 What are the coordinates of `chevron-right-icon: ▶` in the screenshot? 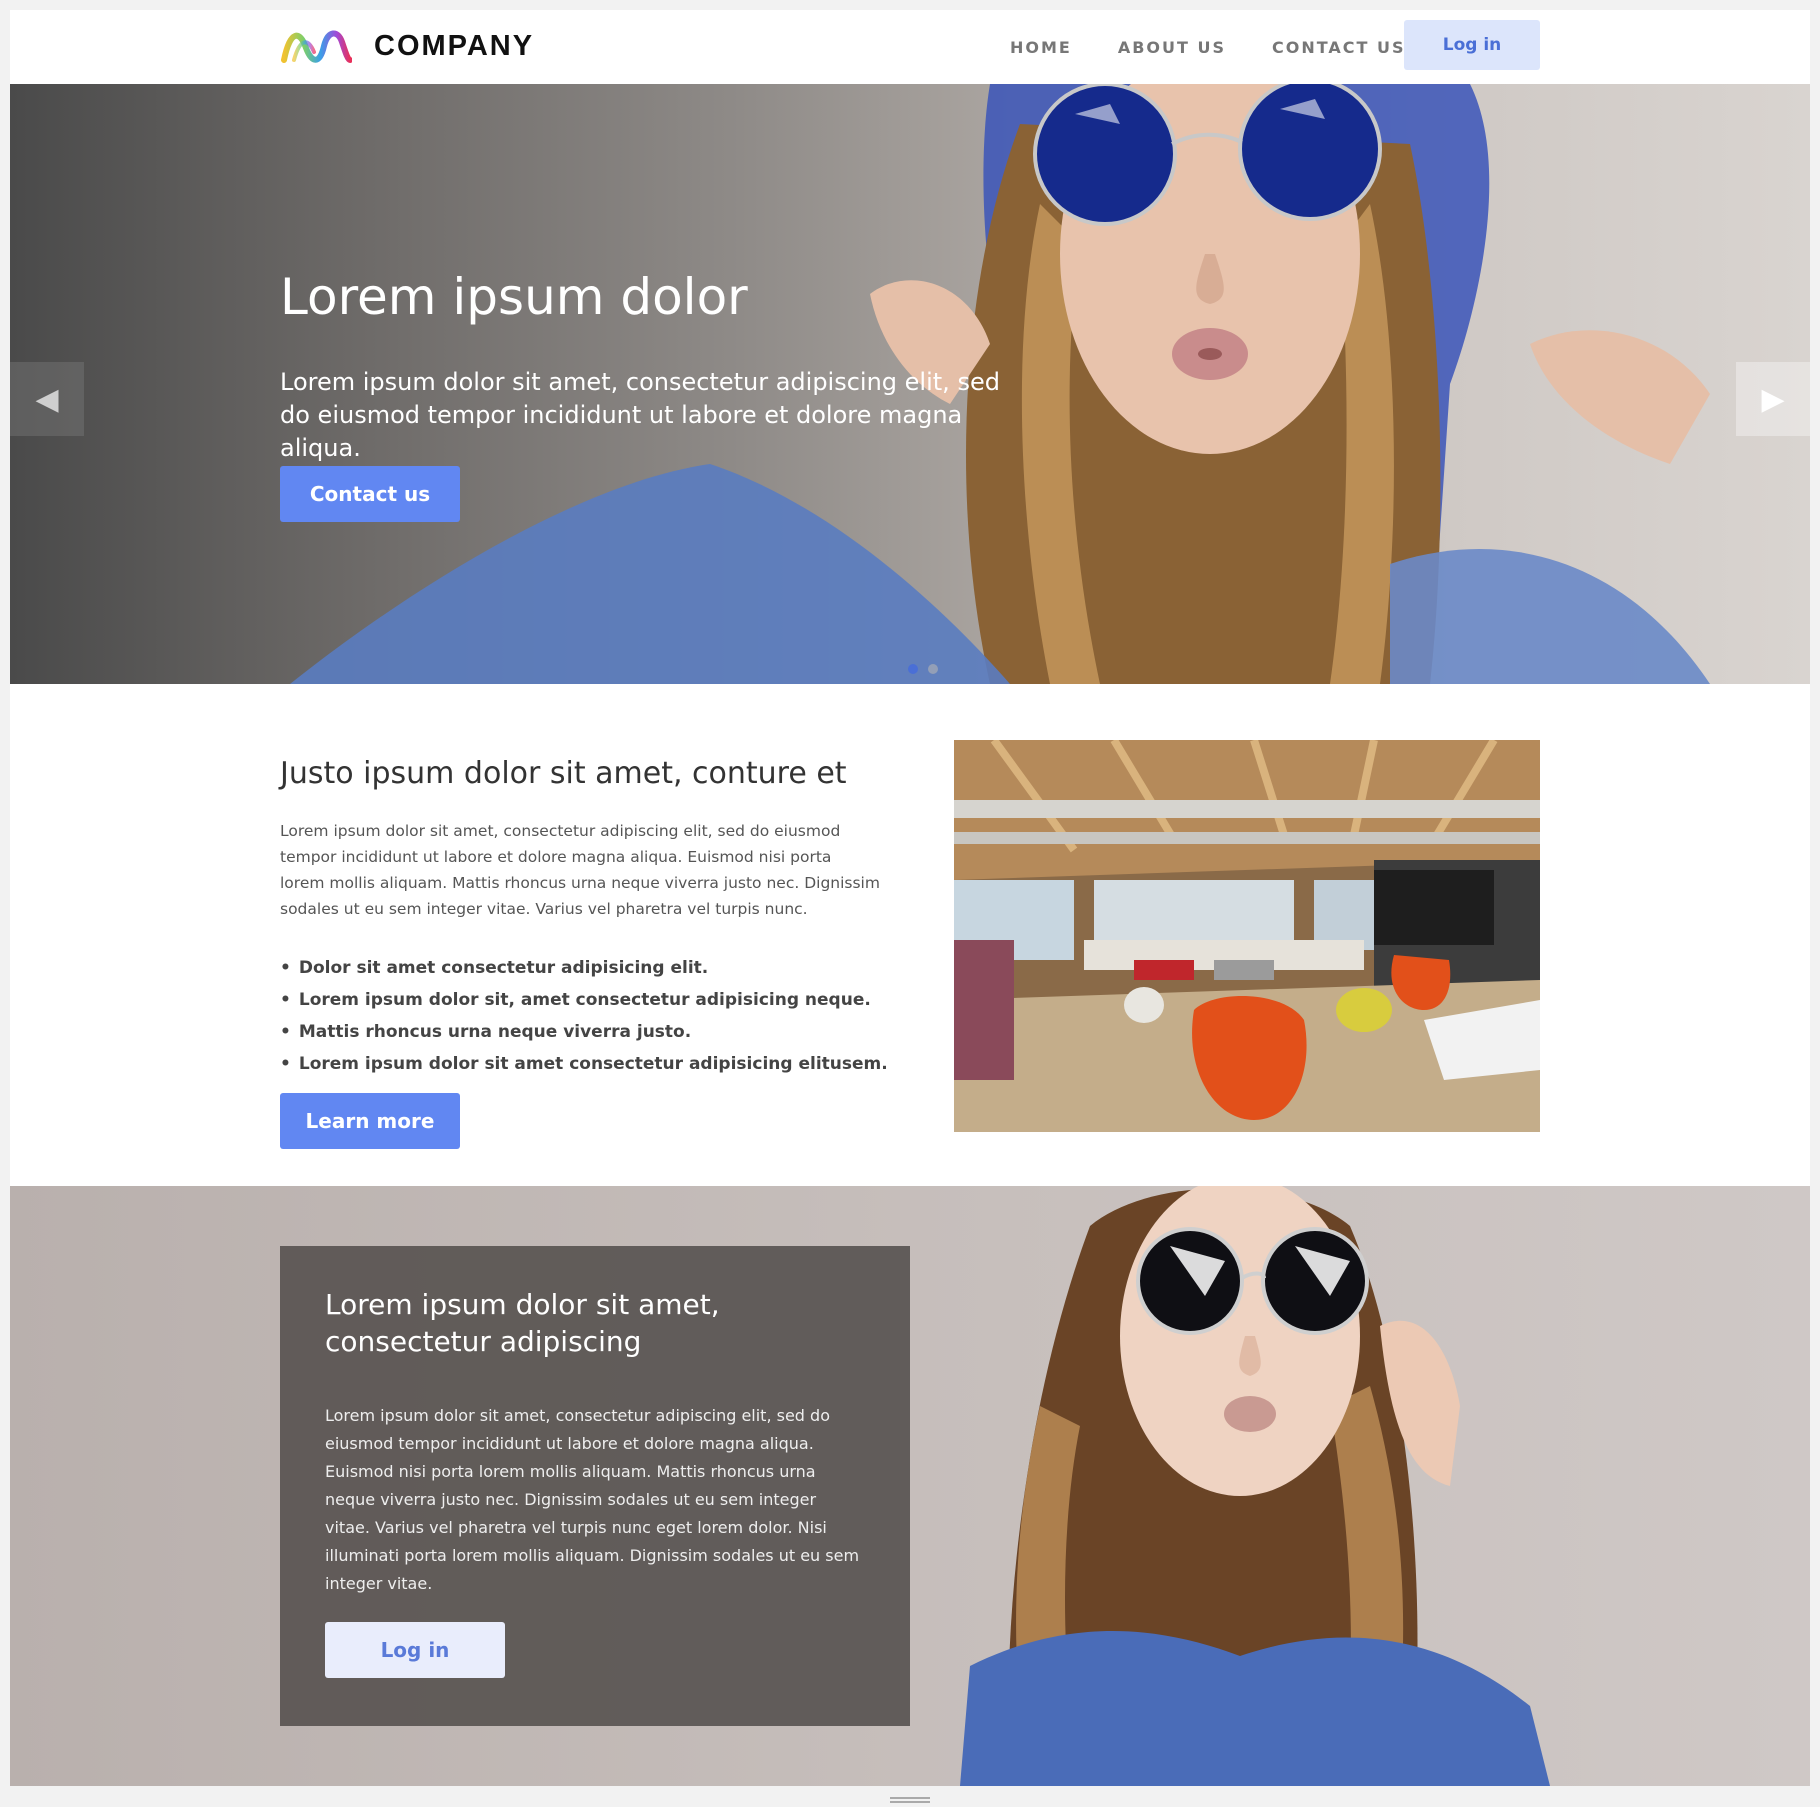 It's located at (1773, 399).